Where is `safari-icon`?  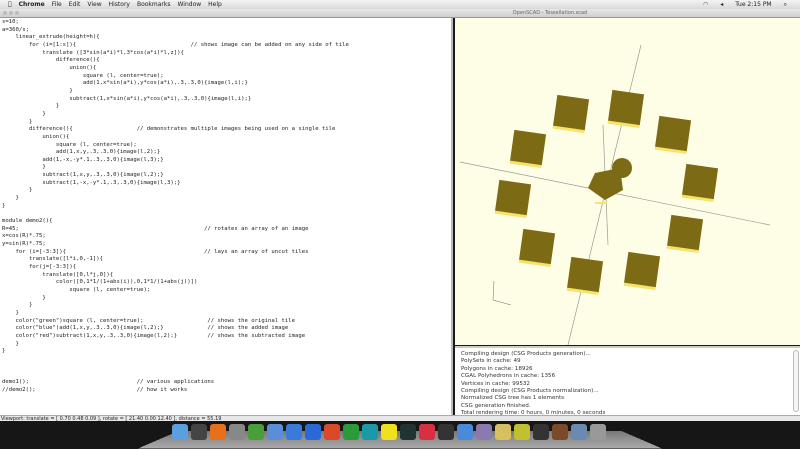
safari-icon is located at coordinates (275, 432).